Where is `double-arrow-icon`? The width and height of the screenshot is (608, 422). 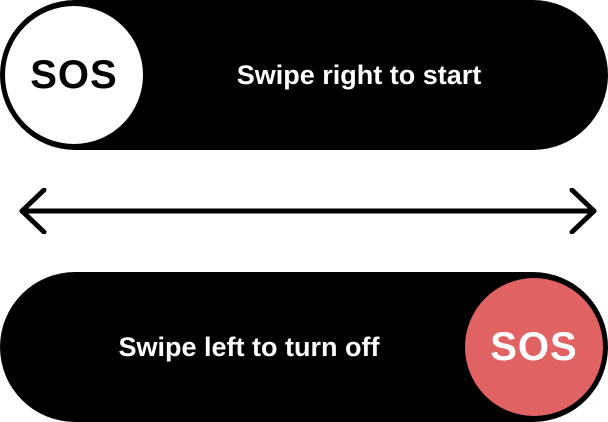 double-arrow-icon is located at coordinates (308, 211).